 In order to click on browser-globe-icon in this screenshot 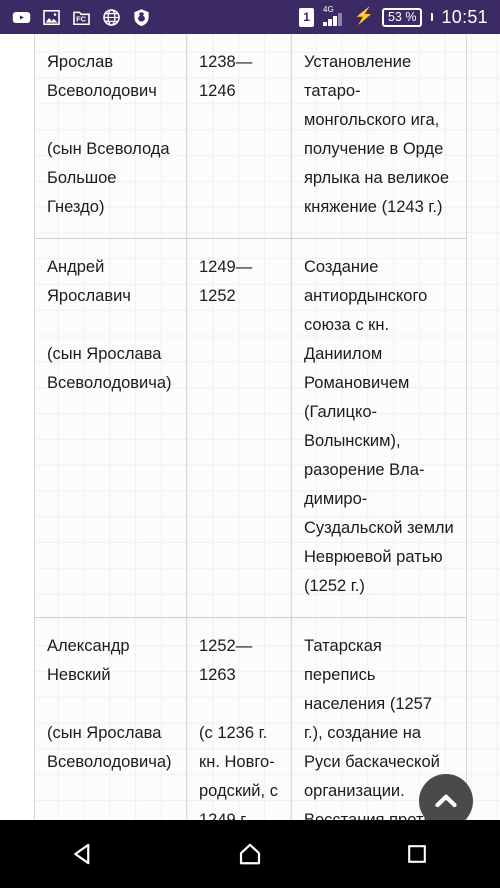, I will do `click(111, 17)`.